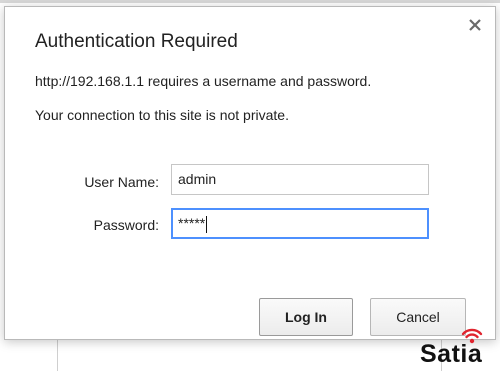 This screenshot has height=371, width=500. What do you see at coordinates (451, 354) in the screenshot?
I see `watermark-text: Satia` at bounding box center [451, 354].